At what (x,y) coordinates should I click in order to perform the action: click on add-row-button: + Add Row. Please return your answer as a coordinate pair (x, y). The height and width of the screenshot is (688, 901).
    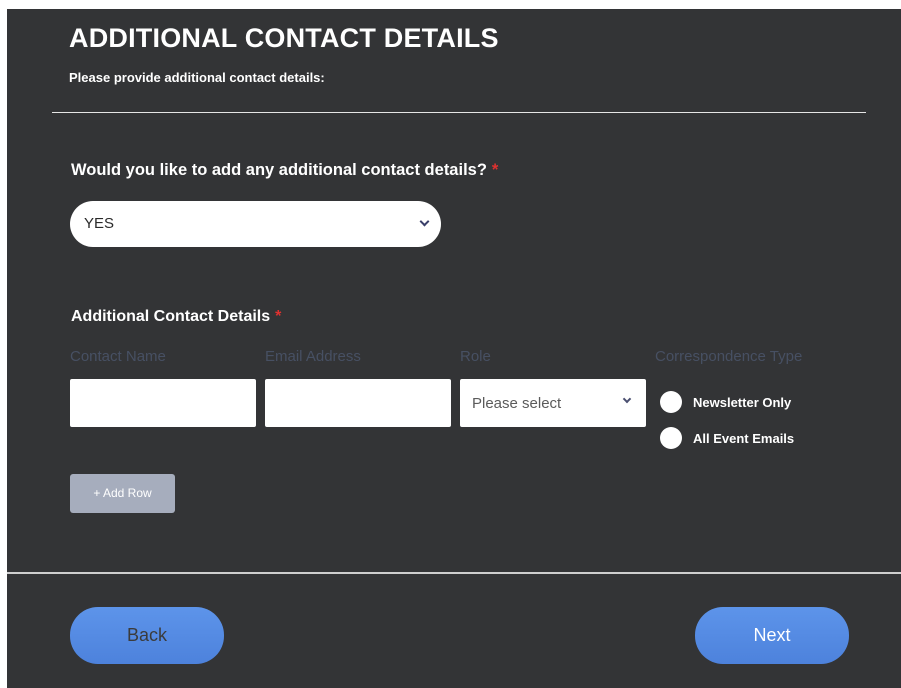
    Looking at the image, I should click on (122, 493).